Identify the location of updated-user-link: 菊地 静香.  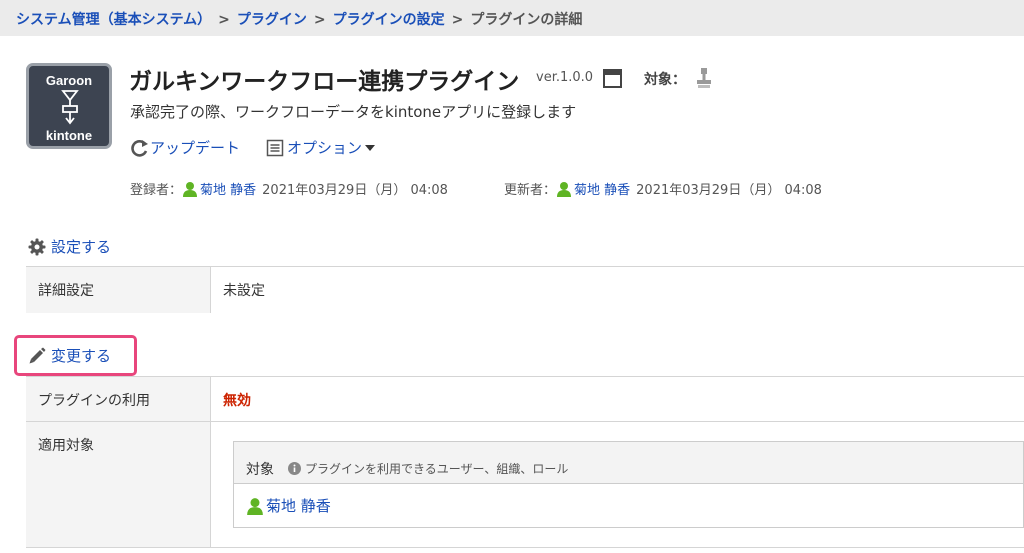
(602, 188).